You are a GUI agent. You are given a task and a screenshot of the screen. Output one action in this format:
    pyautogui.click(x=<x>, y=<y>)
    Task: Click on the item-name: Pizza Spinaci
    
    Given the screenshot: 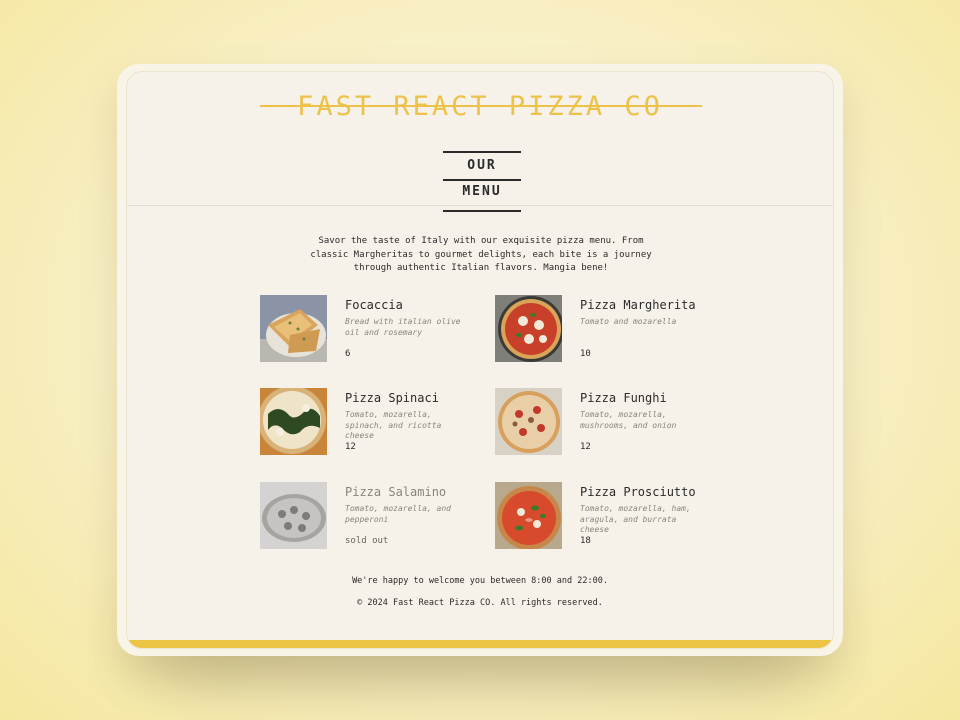 What is the action you would take?
    pyautogui.click(x=392, y=398)
    